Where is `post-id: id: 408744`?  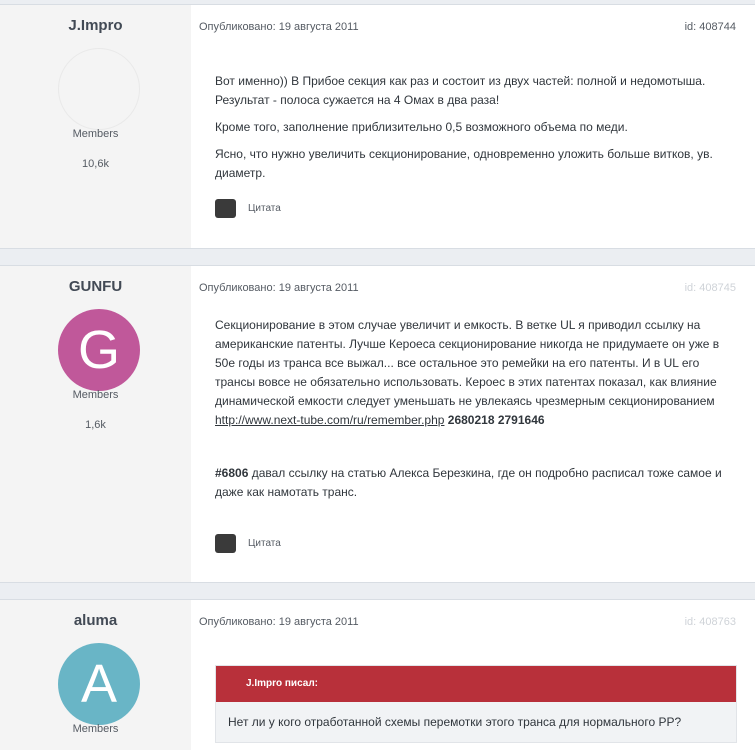
post-id: id: 408744 is located at coordinates (710, 27).